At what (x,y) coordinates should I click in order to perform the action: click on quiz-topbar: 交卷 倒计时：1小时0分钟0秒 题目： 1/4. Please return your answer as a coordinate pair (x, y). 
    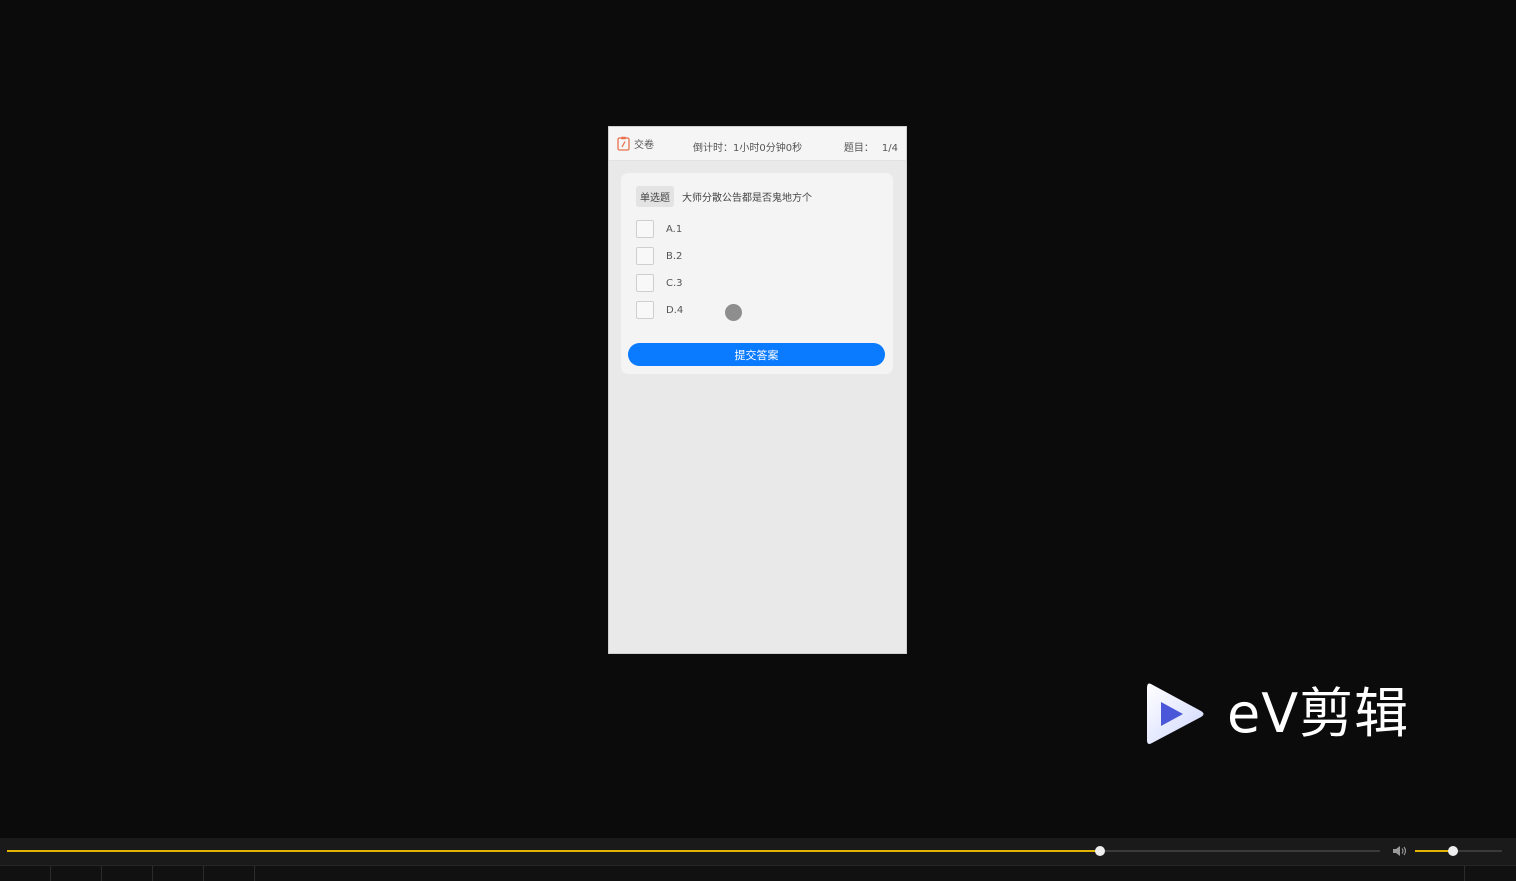
    Looking at the image, I should click on (757, 144).